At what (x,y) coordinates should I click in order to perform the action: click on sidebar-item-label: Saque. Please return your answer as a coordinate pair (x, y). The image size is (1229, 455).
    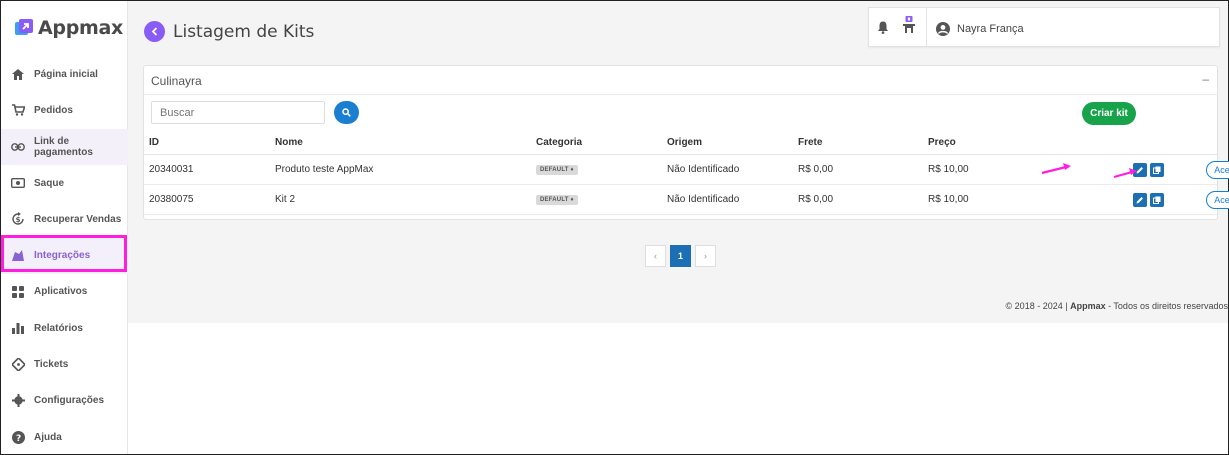
    Looking at the image, I should click on (49, 183).